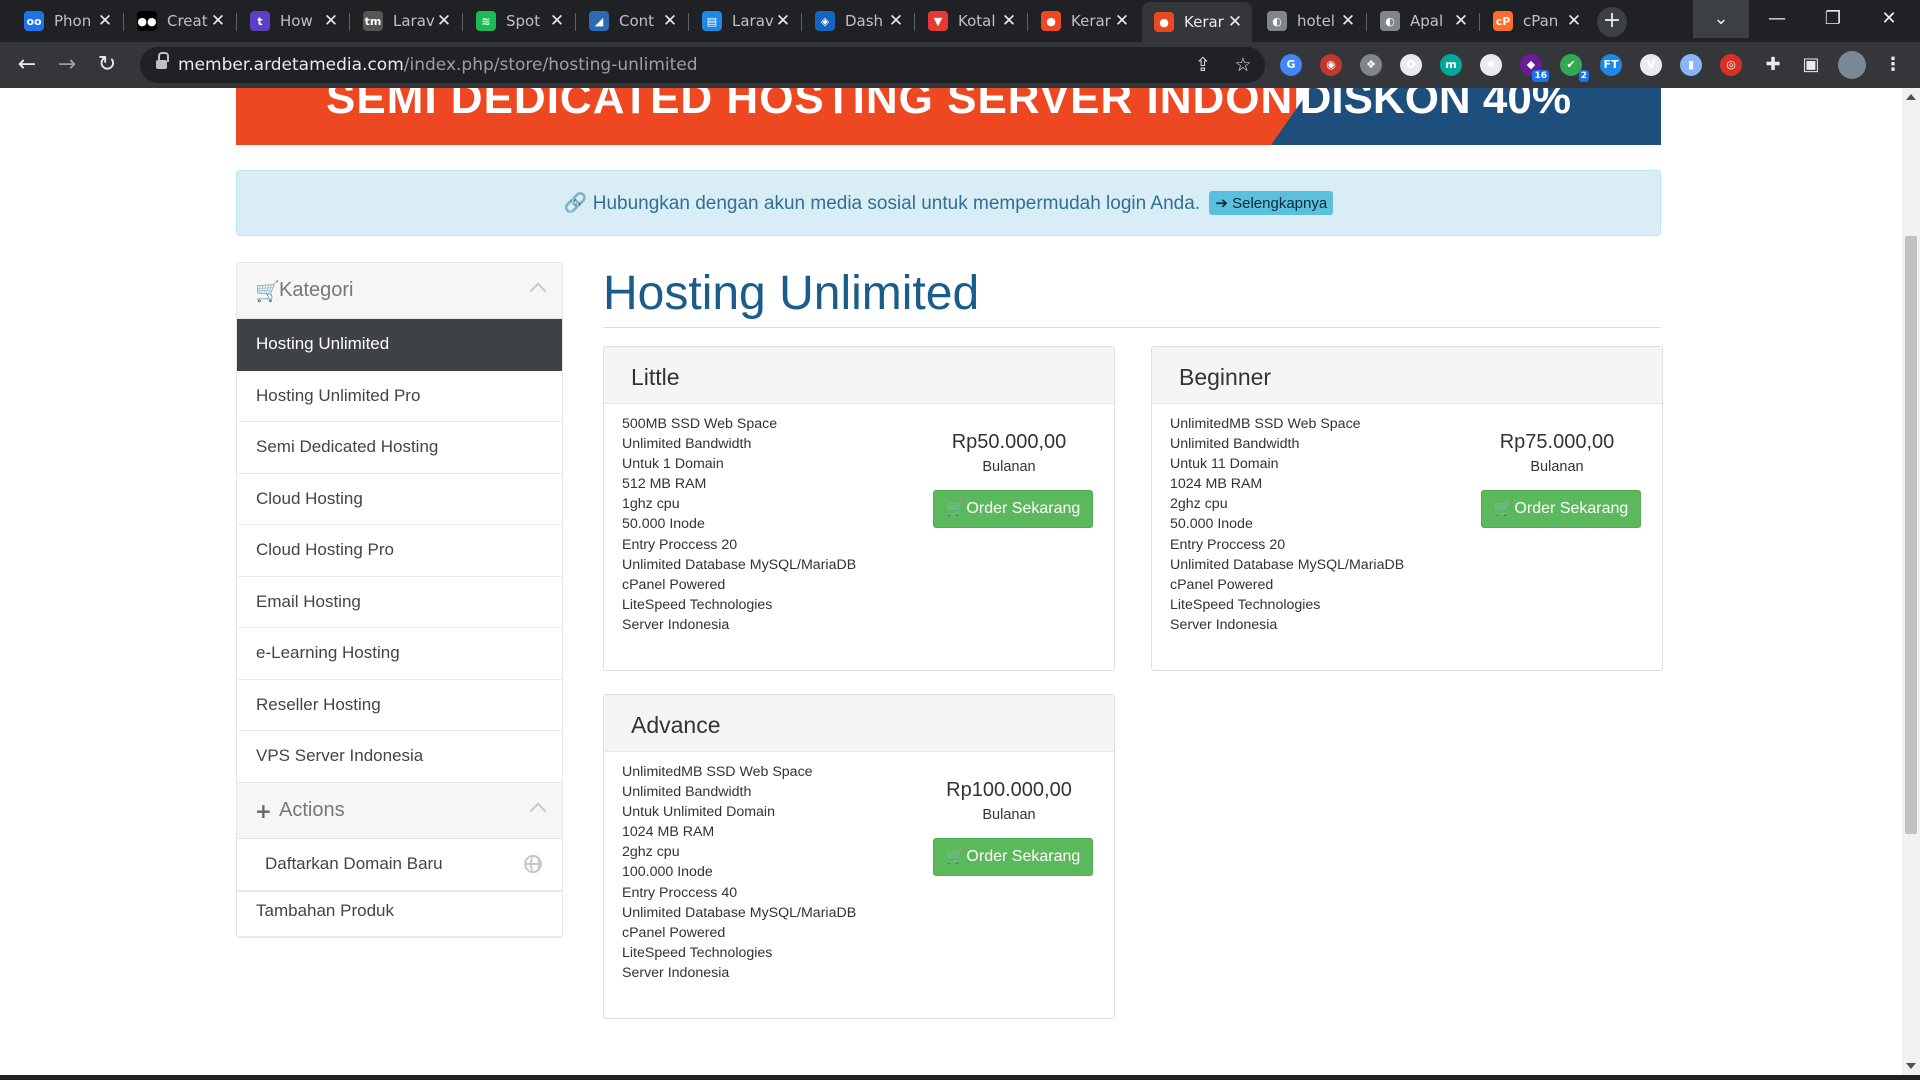 The height and width of the screenshot is (1080, 1920). Describe the element at coordinates (1203, 65) in the screenshot. I see `share-icon: ⇪` at that location.